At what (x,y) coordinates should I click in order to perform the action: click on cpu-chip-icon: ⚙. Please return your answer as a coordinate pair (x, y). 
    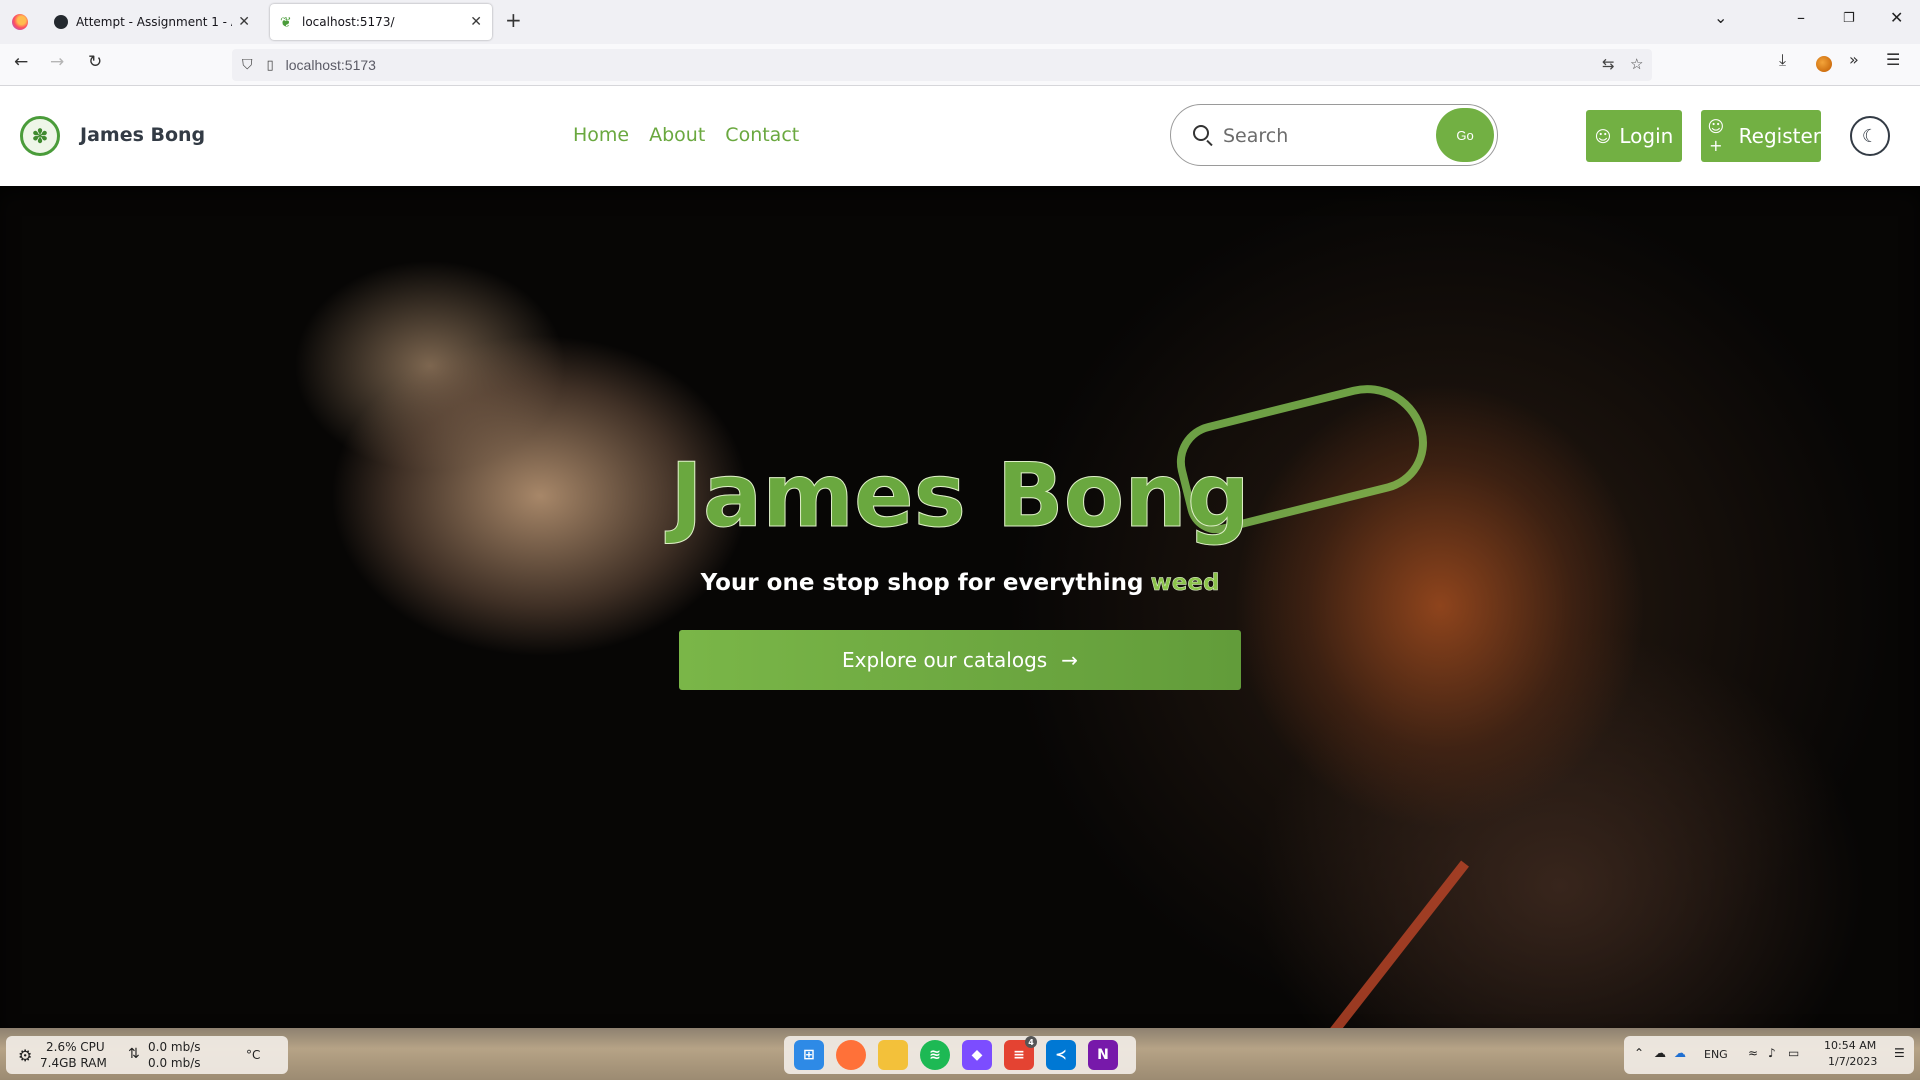
    Looking at the image, I should click on (25, 1055).